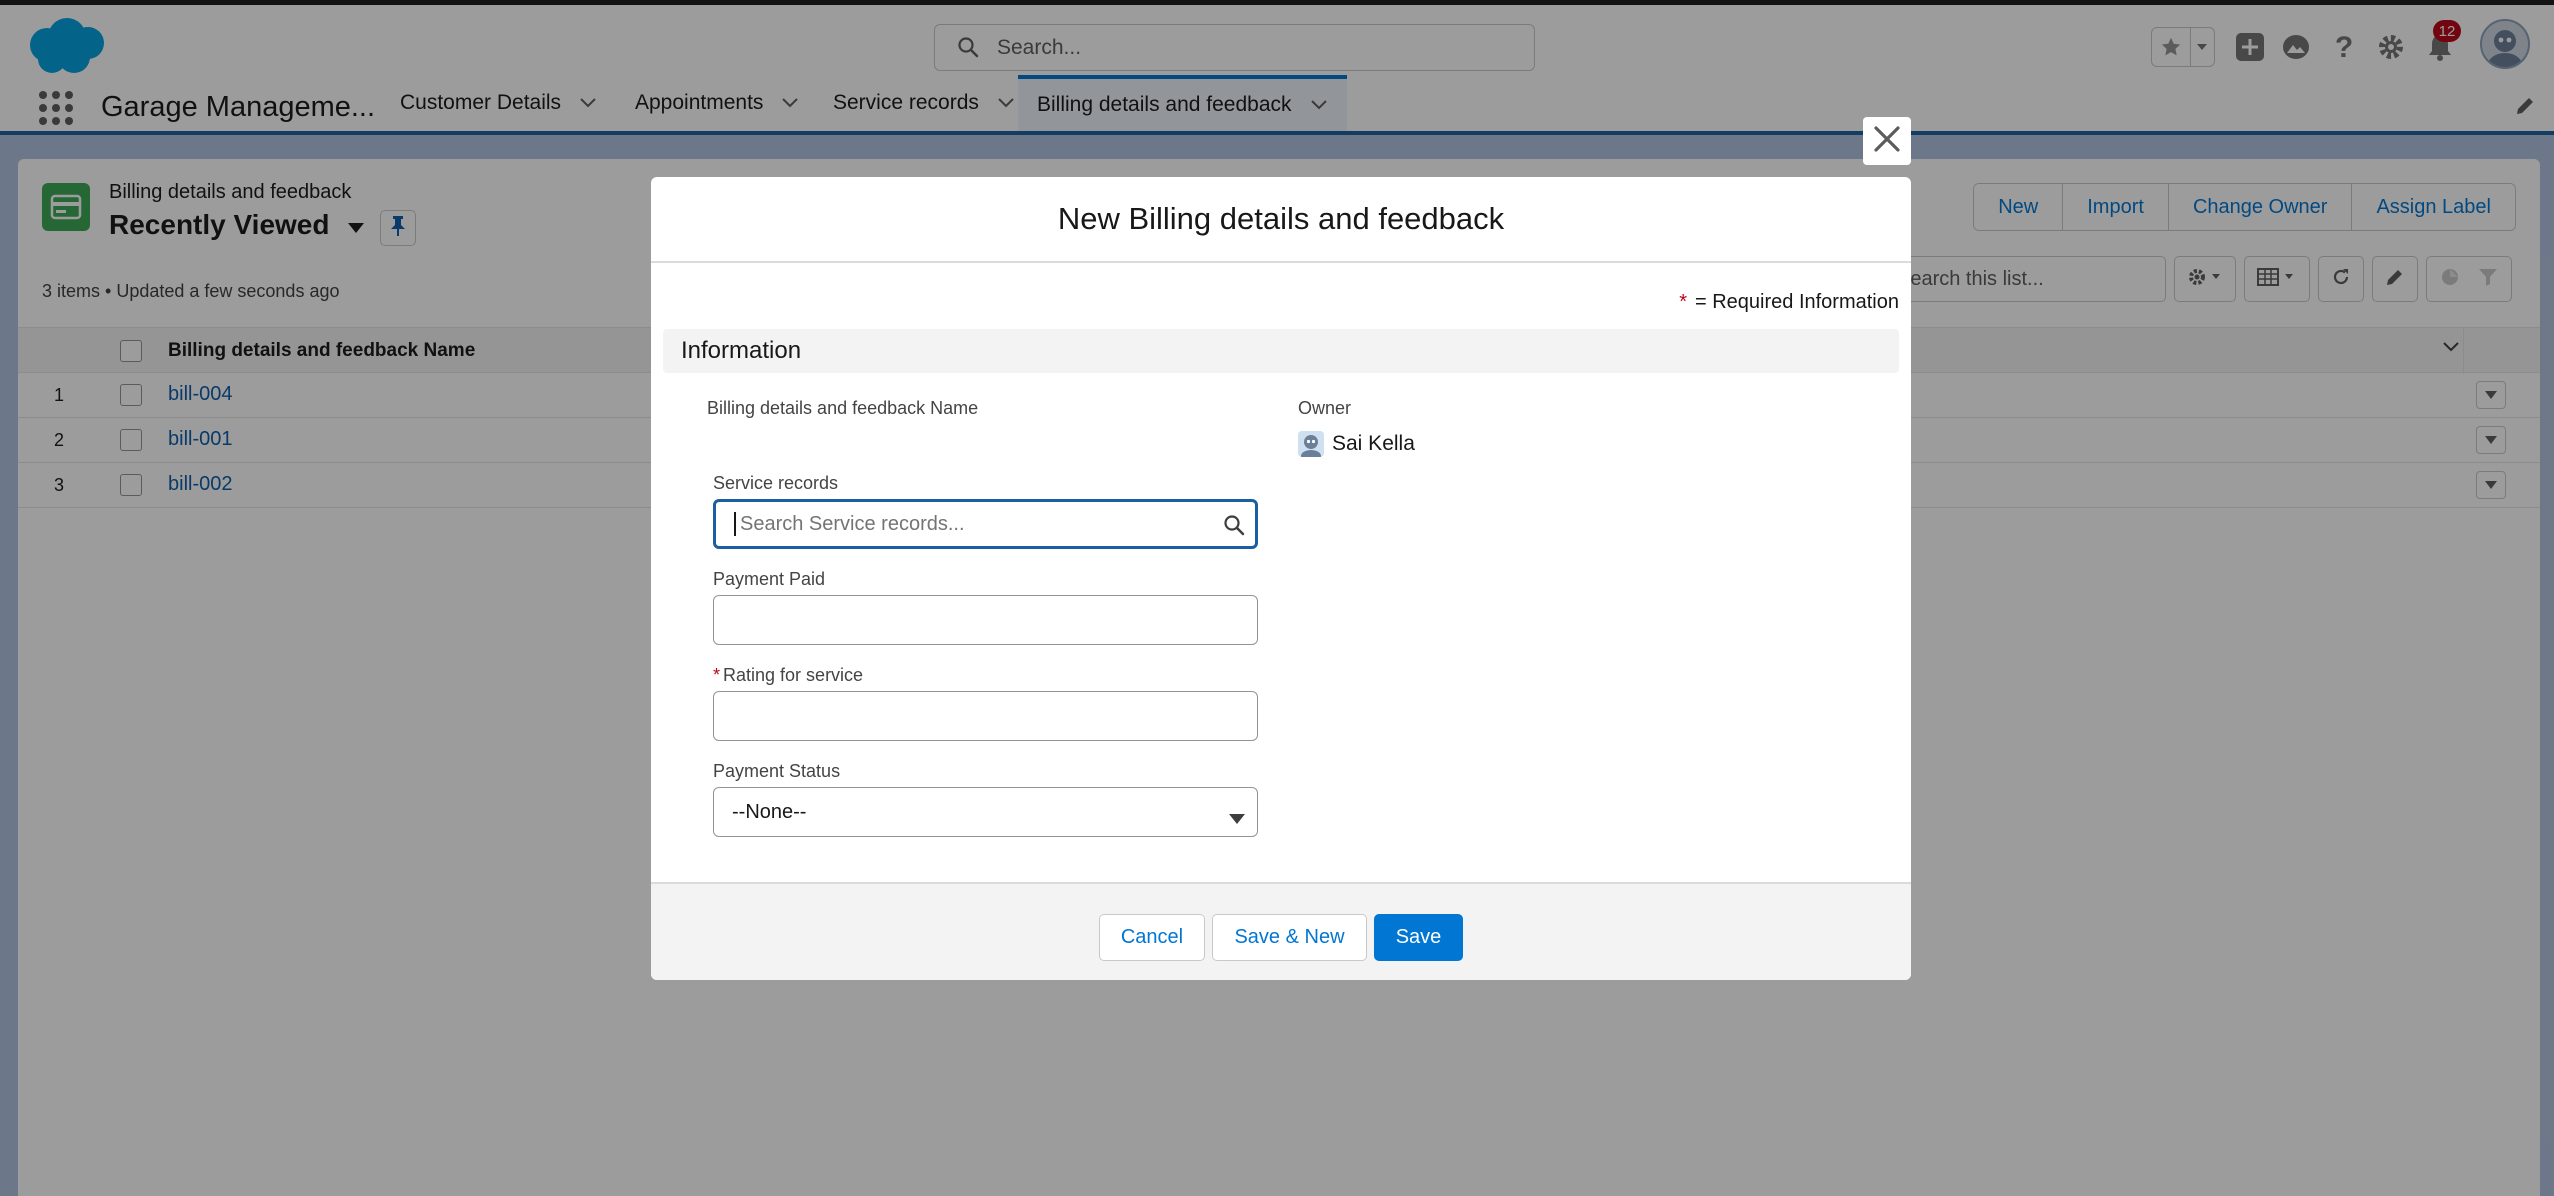 The height and width of the screenshot is (1196, 2554). Describe the element at coordinates (793, 675) in the screenshot. I see `rating-label-text: Rating for service` at that location.